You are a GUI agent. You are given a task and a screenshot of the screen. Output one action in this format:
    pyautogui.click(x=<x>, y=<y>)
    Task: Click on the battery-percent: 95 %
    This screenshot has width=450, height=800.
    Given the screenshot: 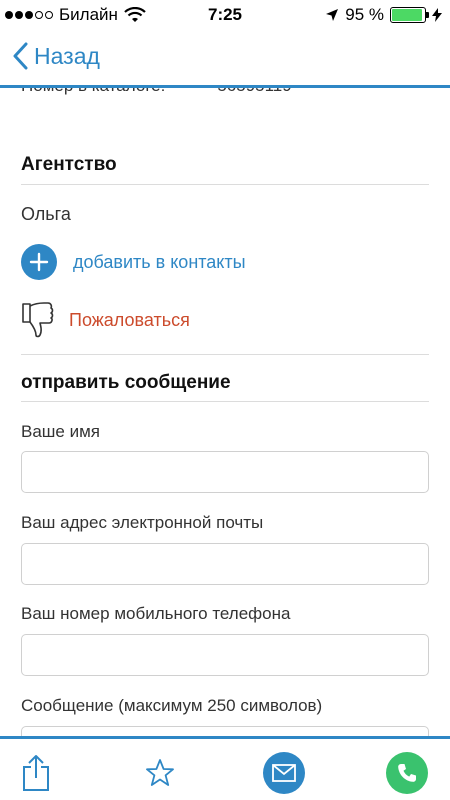 What is the action you would take?
    pyautogui.click(x=364, y=14)
    